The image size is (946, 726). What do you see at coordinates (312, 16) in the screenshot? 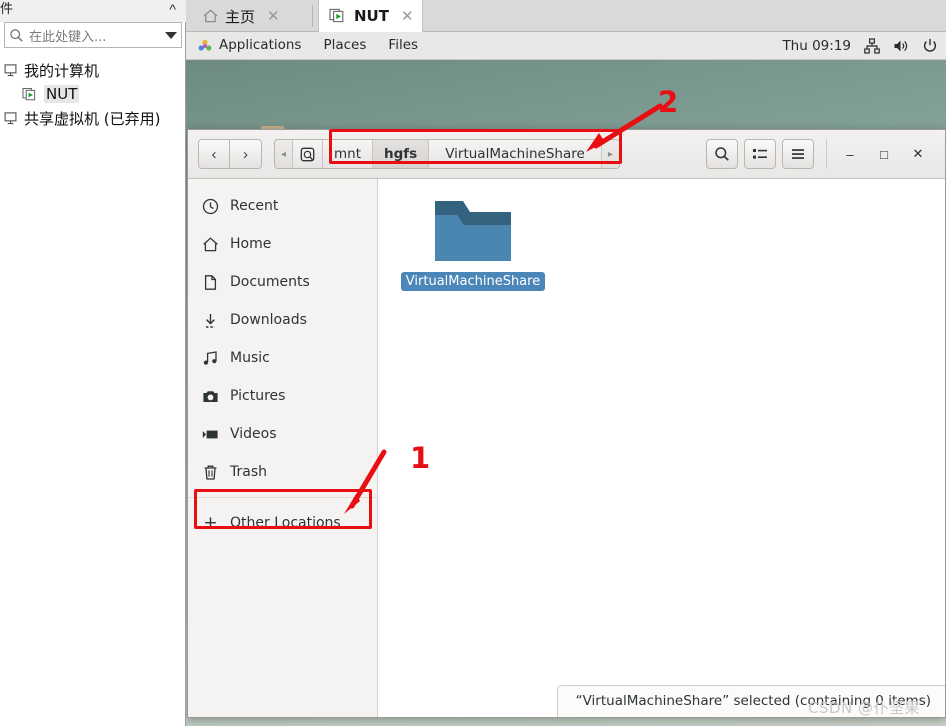
I see `tab-divider` at bounding box center [312, 16].